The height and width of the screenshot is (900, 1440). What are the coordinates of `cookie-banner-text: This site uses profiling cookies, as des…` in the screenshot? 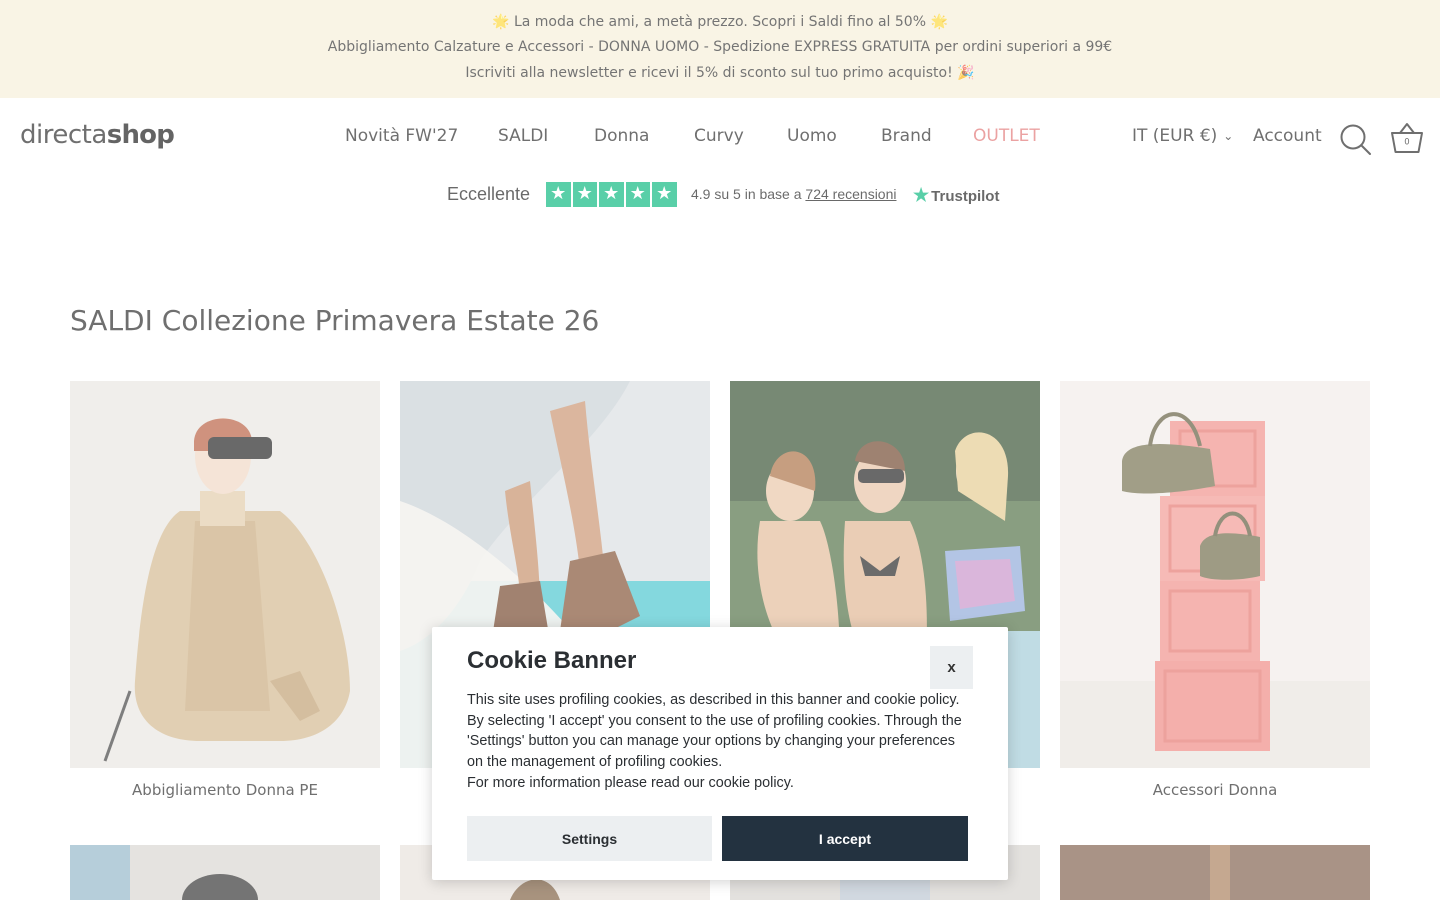 It's located at (719, 742).